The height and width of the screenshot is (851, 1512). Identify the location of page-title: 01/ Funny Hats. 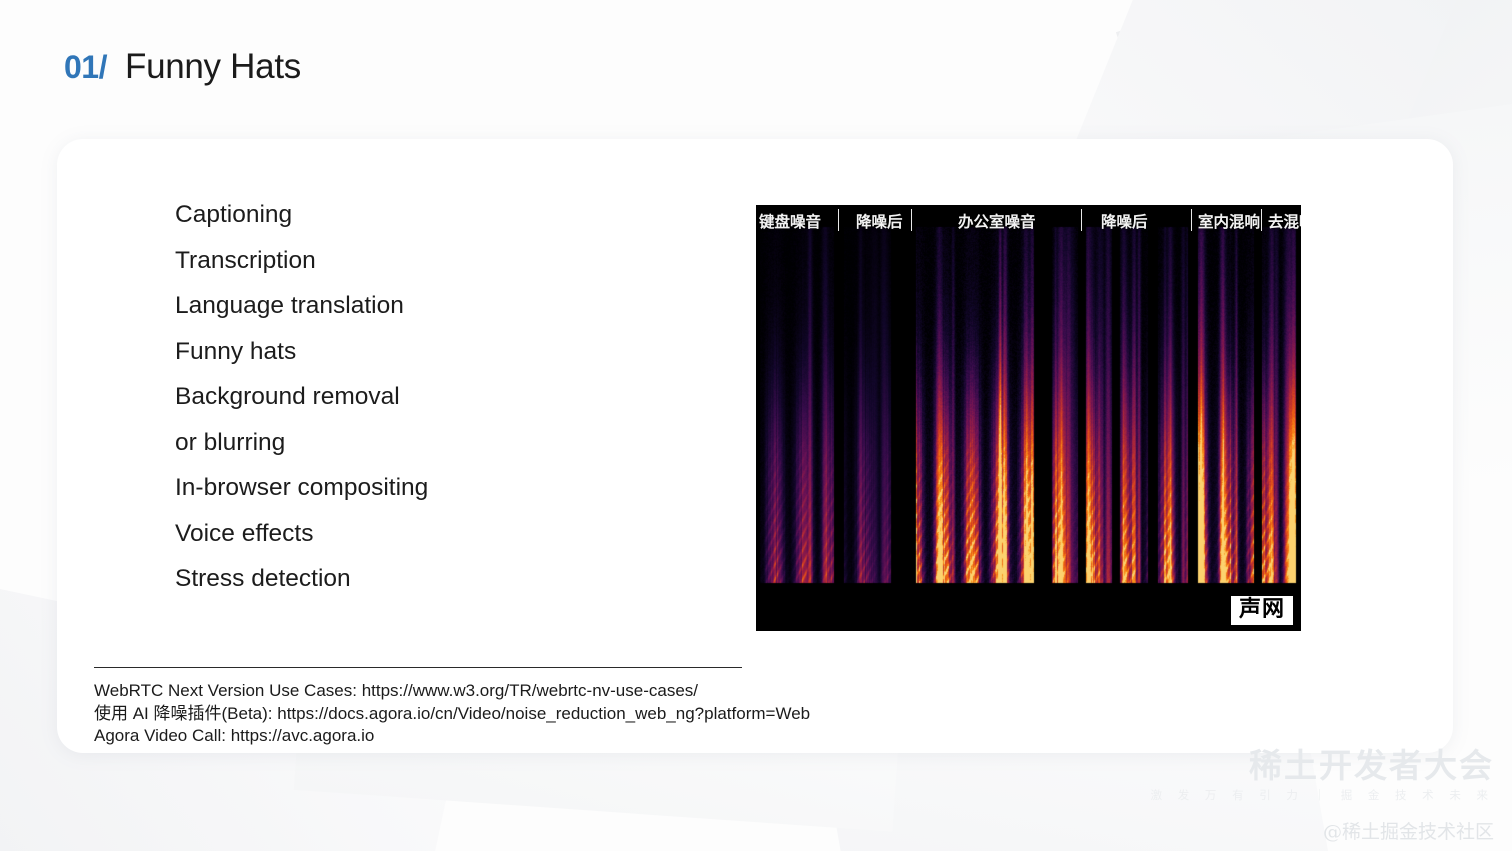
(182, 67).